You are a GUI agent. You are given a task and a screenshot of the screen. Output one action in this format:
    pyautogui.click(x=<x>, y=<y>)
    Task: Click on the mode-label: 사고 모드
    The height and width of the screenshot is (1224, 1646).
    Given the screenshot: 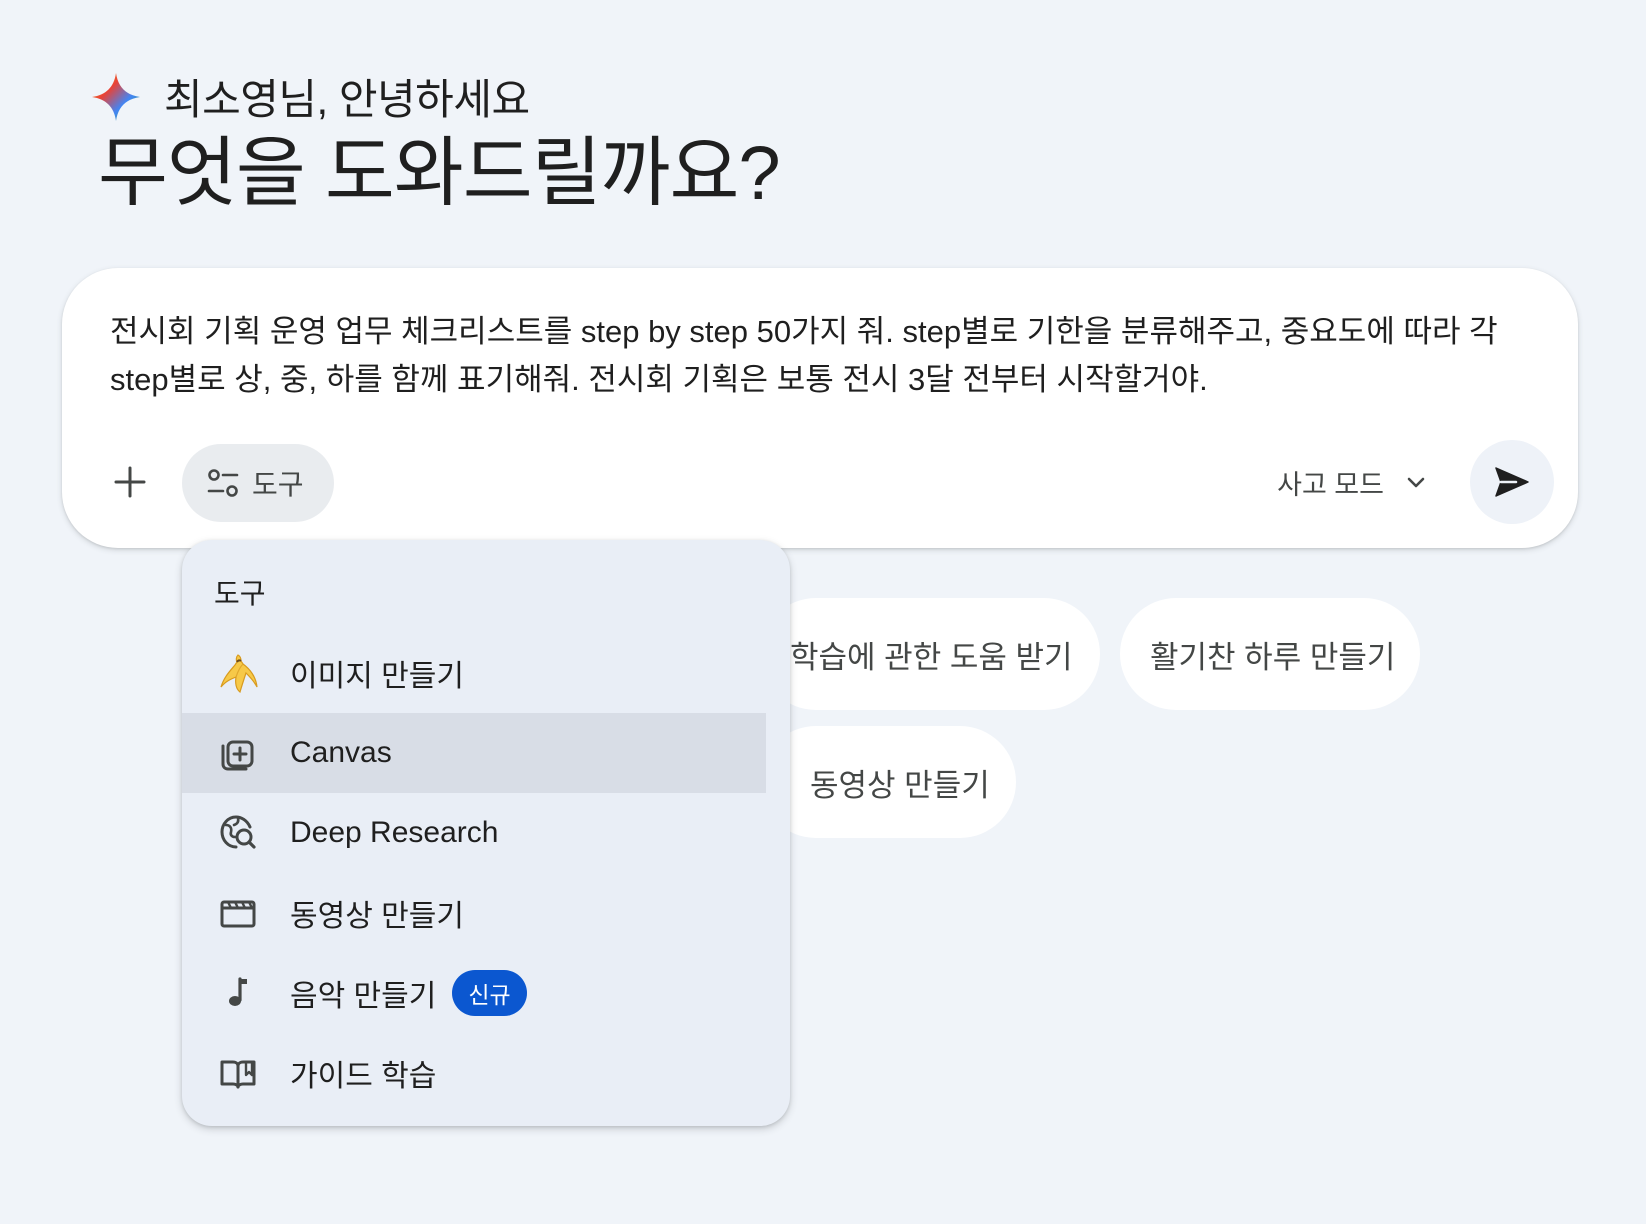 What is the action you would take?
    pyautogui.click(x=1330, y=484)
    